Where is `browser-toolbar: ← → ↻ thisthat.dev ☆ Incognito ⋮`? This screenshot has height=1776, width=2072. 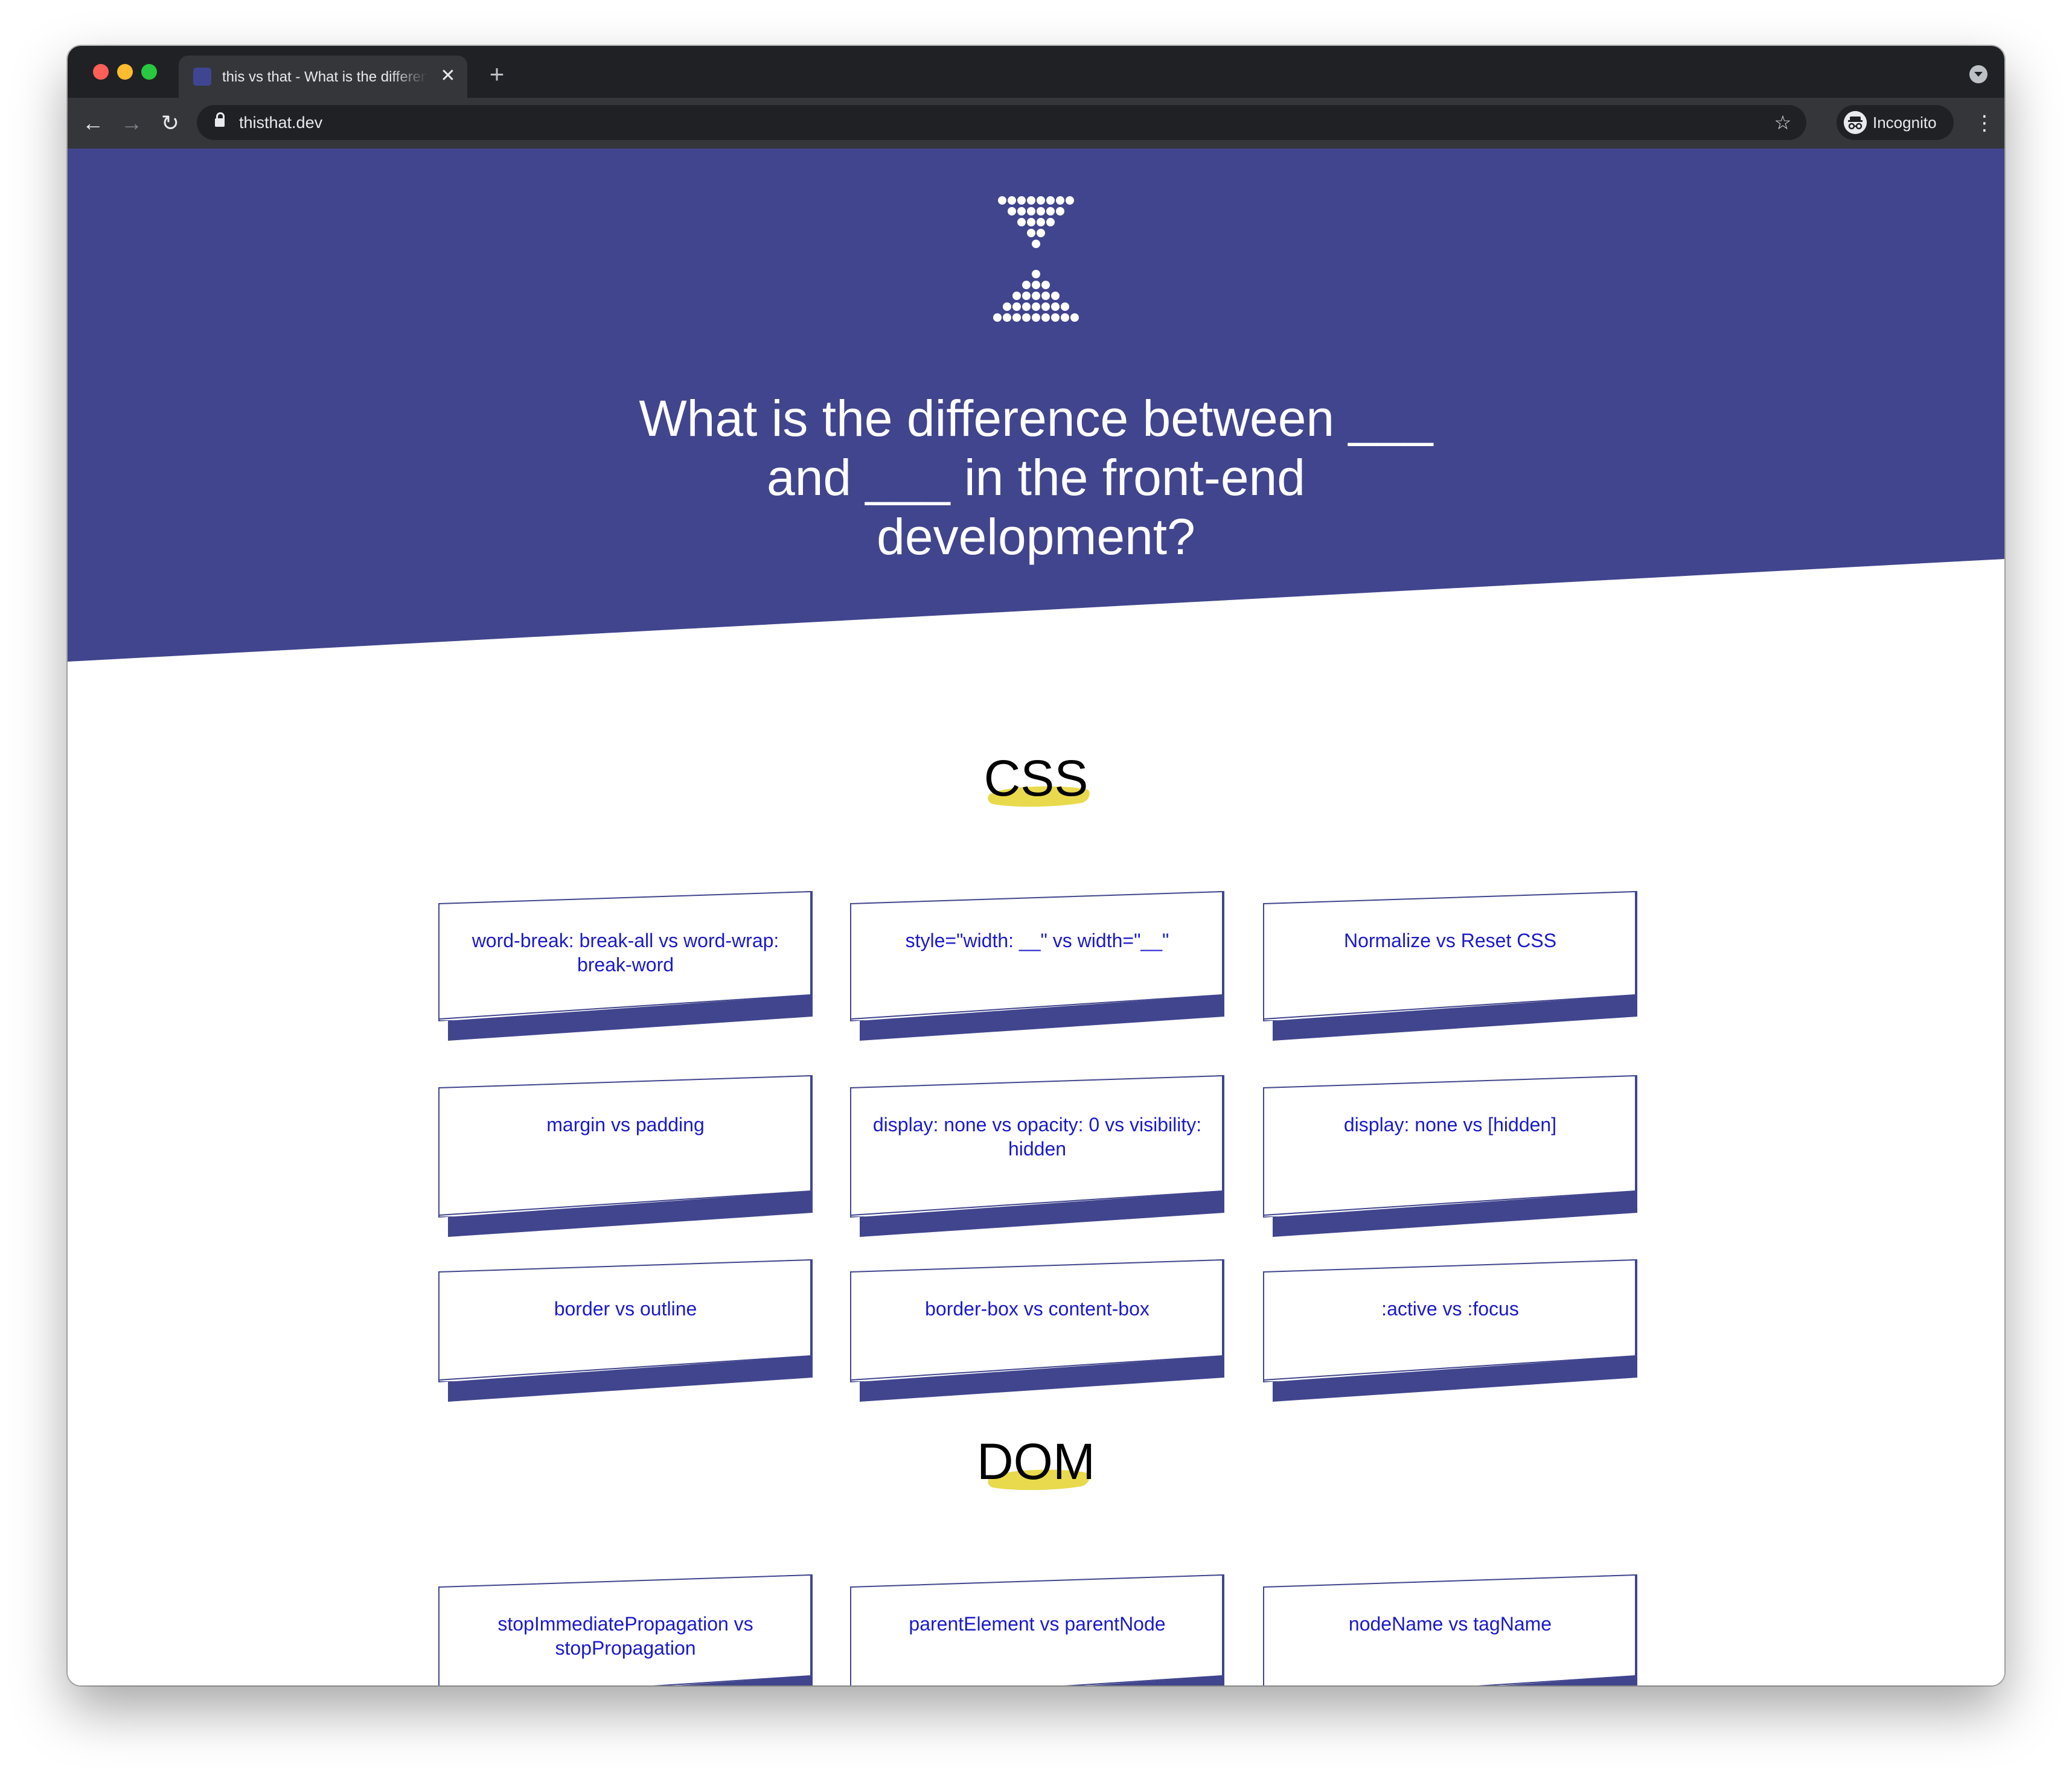 browser-toolbar: ← → ↻ thisthat.dev ☆ Incognito ⋮ is located at coordinates (1036, 123).